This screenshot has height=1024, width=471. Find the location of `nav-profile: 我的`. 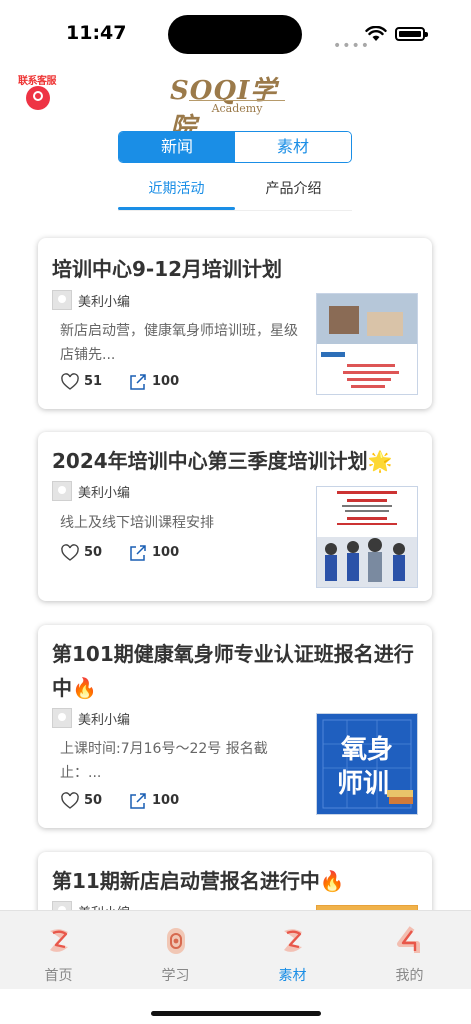

nav-profile: 我的 is located at coordinates (409, 950).